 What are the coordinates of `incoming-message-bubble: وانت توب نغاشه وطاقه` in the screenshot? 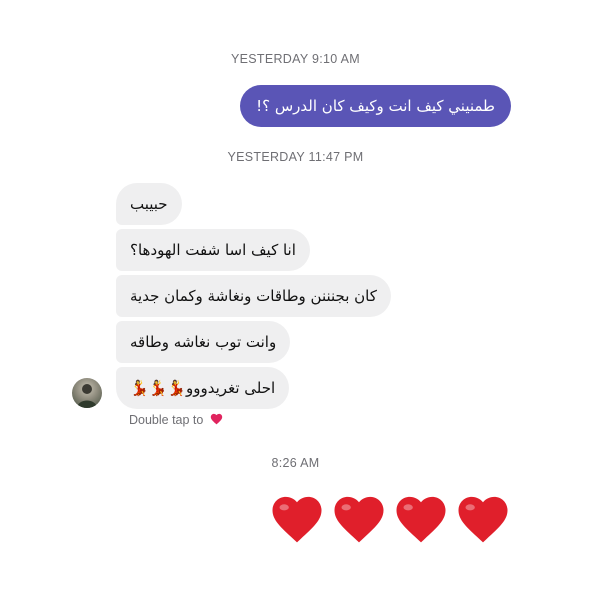 It's located at (203, 342).